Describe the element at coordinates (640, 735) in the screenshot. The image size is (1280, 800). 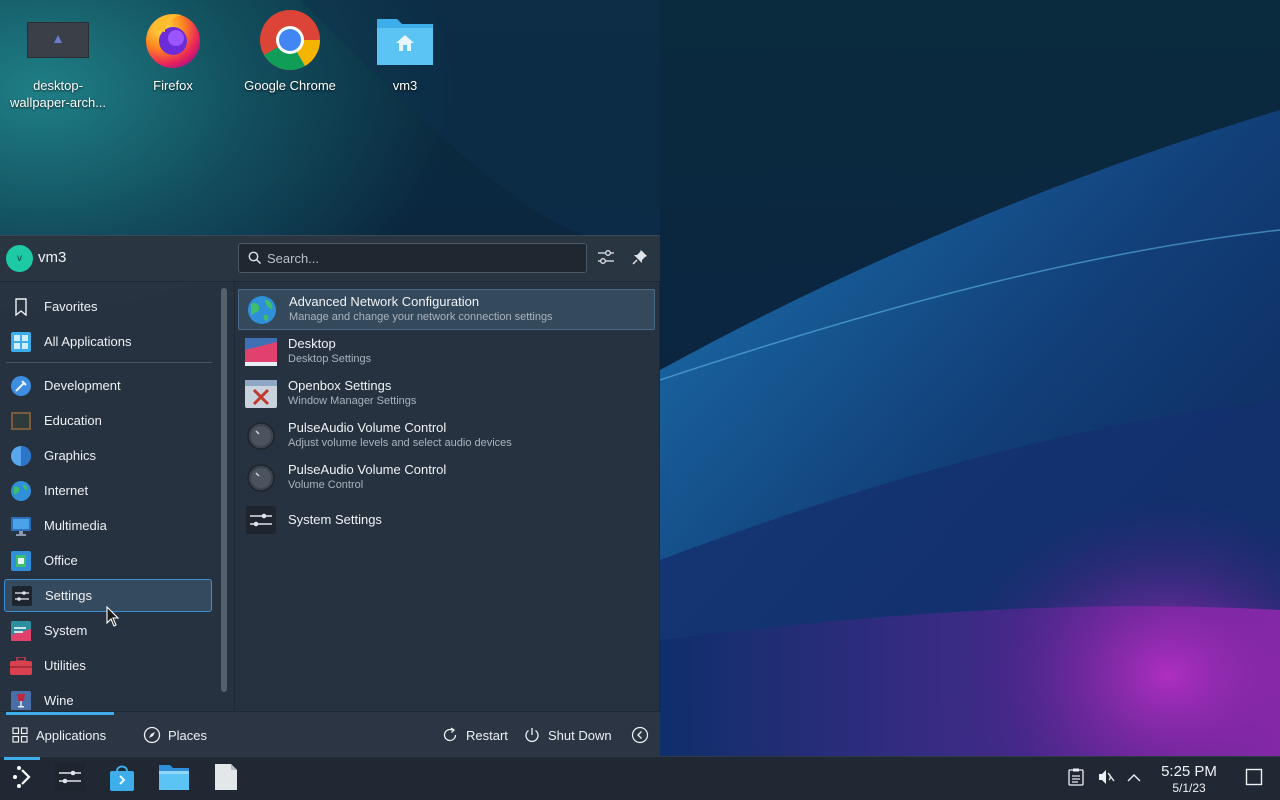
I see `chevron-left-icon` at that location.